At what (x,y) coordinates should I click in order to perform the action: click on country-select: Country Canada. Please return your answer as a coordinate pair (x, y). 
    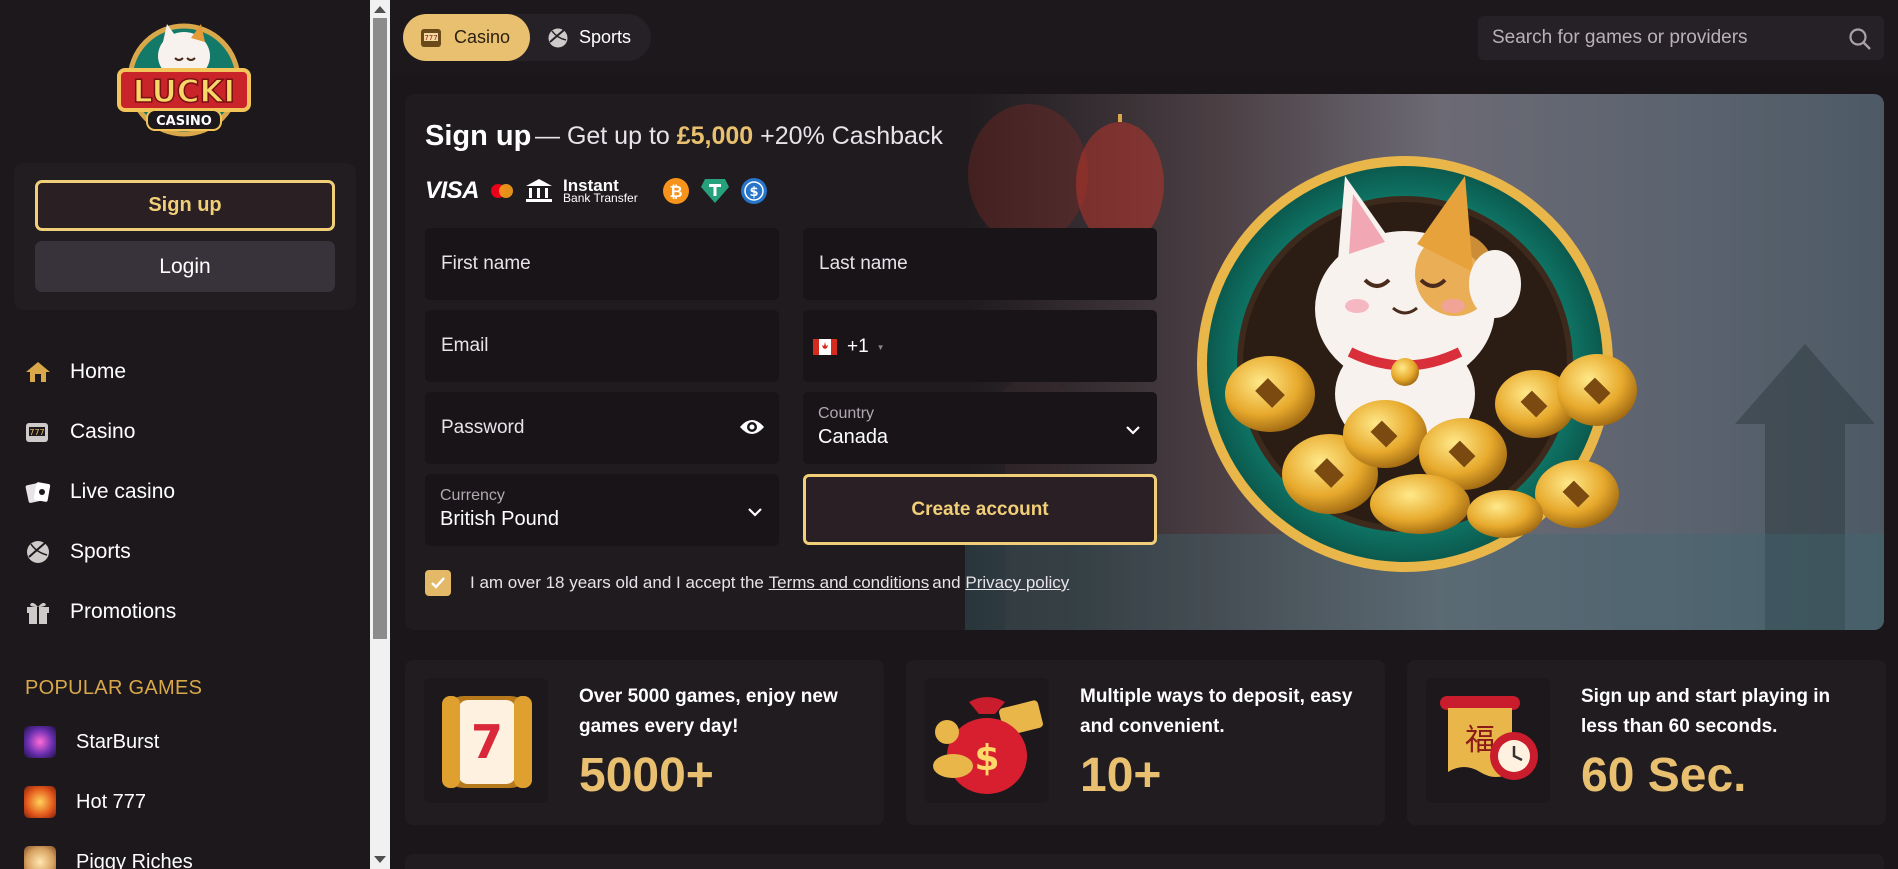
    Looking at the image, I should click on (980, 428).